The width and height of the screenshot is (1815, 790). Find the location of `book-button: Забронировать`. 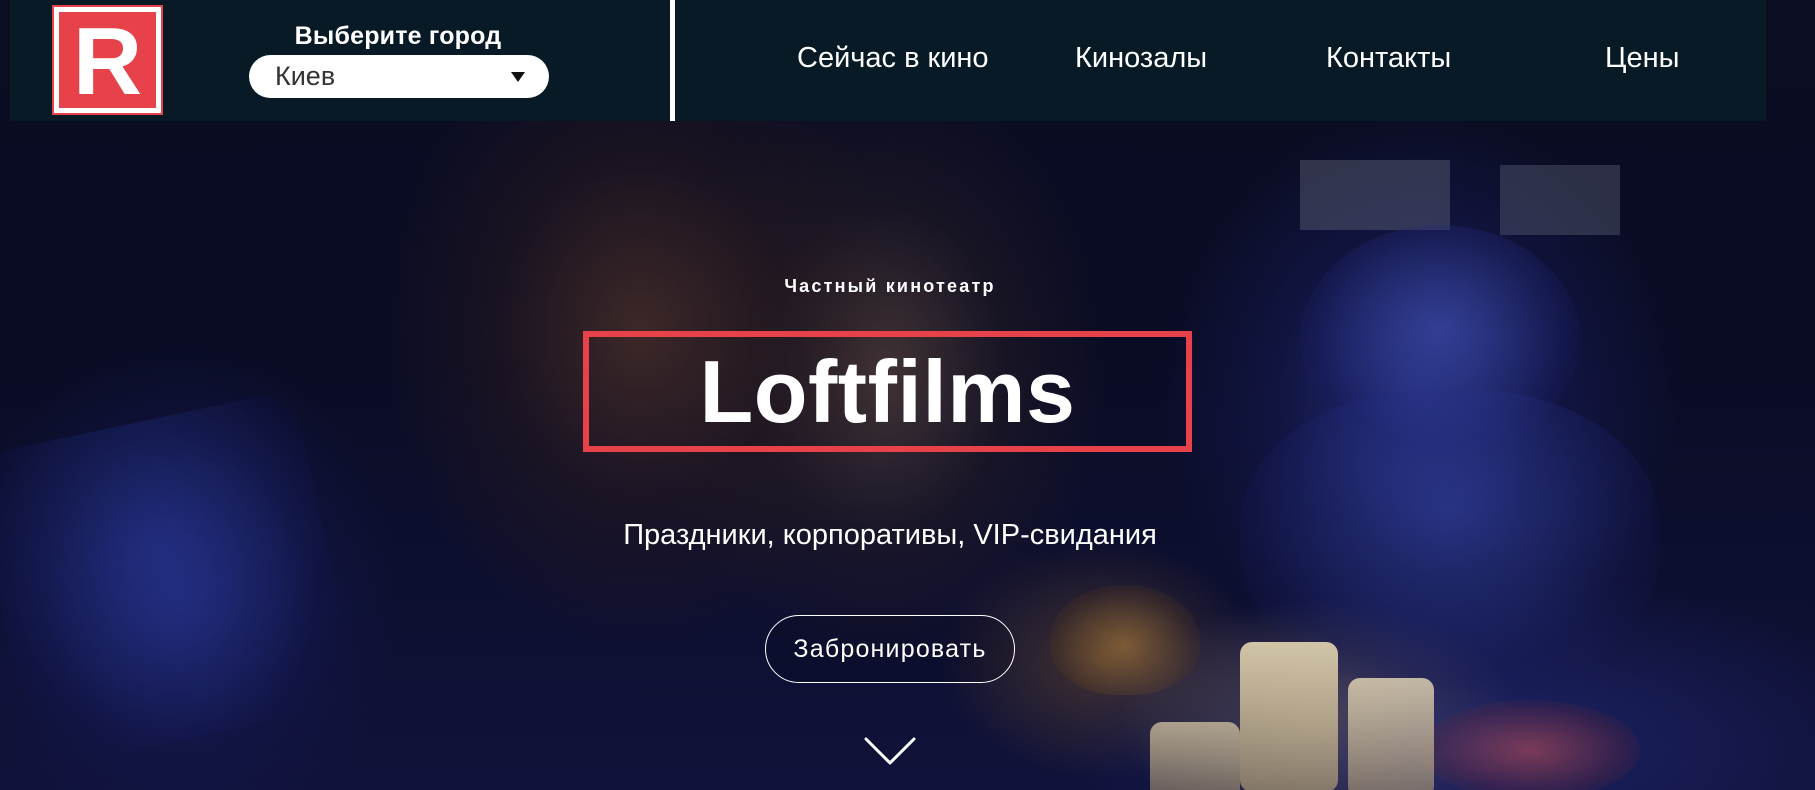

book-button: Забронировать is located at coordinates (890, 649).